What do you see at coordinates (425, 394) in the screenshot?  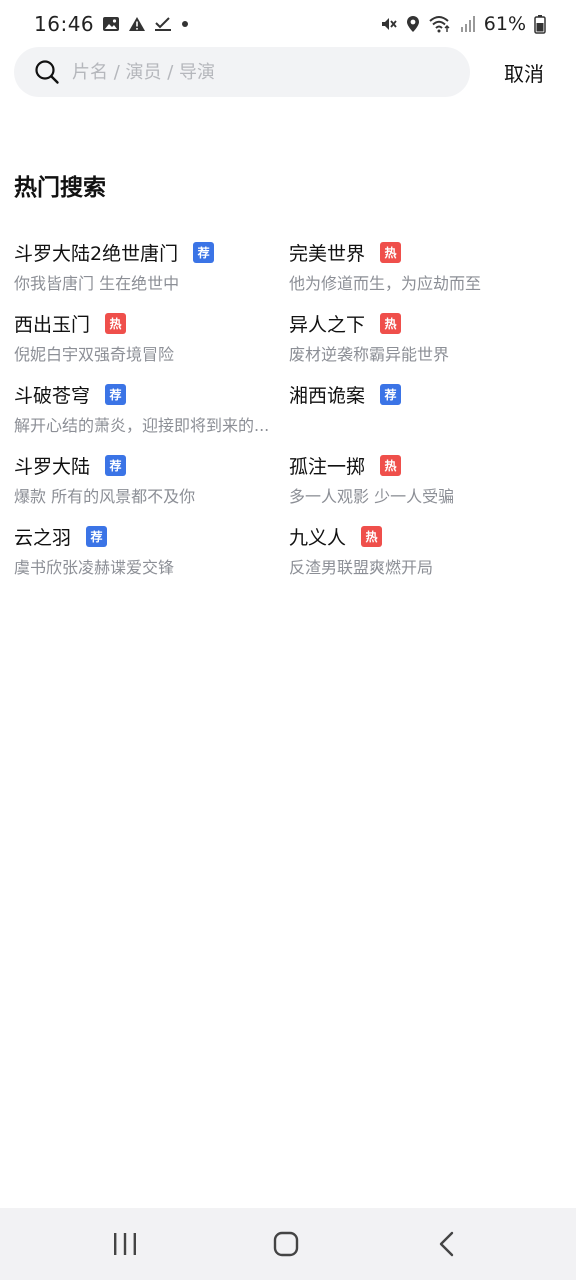 I see `hot-search-name-row: 湘西诡案荐` at bounding box center [425, 394].